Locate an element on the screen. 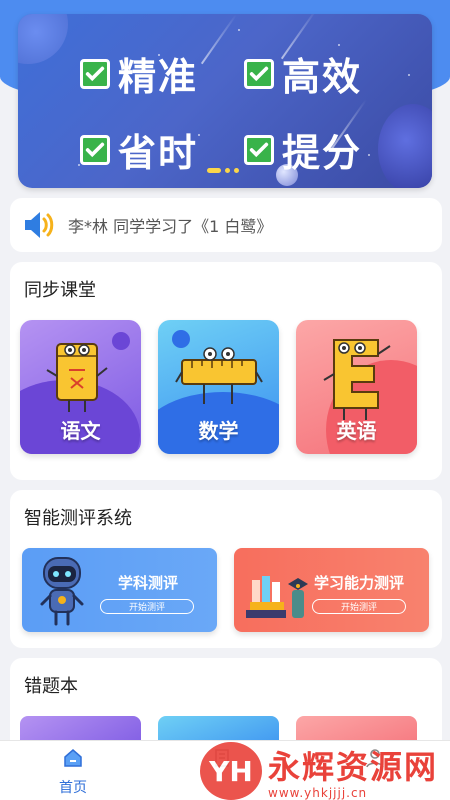  slogan-timesaving: 省时 is located at coordinates (139, 149).